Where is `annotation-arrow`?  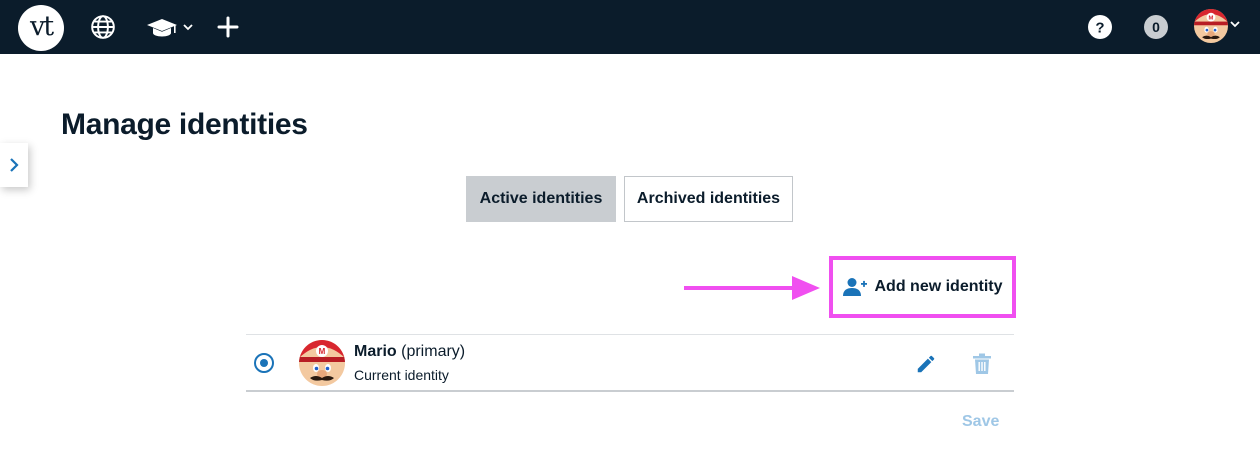 annotation-arrow is located at coordinates (754, 288).